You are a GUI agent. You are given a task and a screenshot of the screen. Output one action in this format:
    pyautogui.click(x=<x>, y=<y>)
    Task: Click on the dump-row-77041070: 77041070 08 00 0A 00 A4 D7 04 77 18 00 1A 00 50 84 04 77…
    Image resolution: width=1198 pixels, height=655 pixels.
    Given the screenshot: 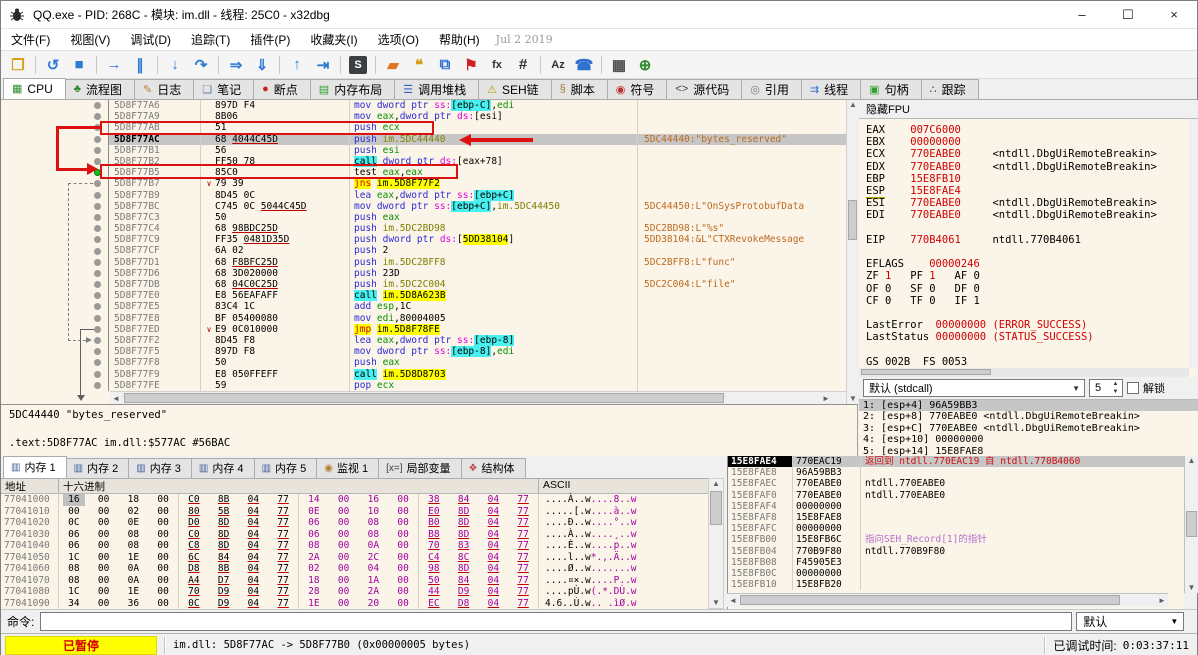 What is the action you would take?
    pyautogui.click(x=354, y=580)
    